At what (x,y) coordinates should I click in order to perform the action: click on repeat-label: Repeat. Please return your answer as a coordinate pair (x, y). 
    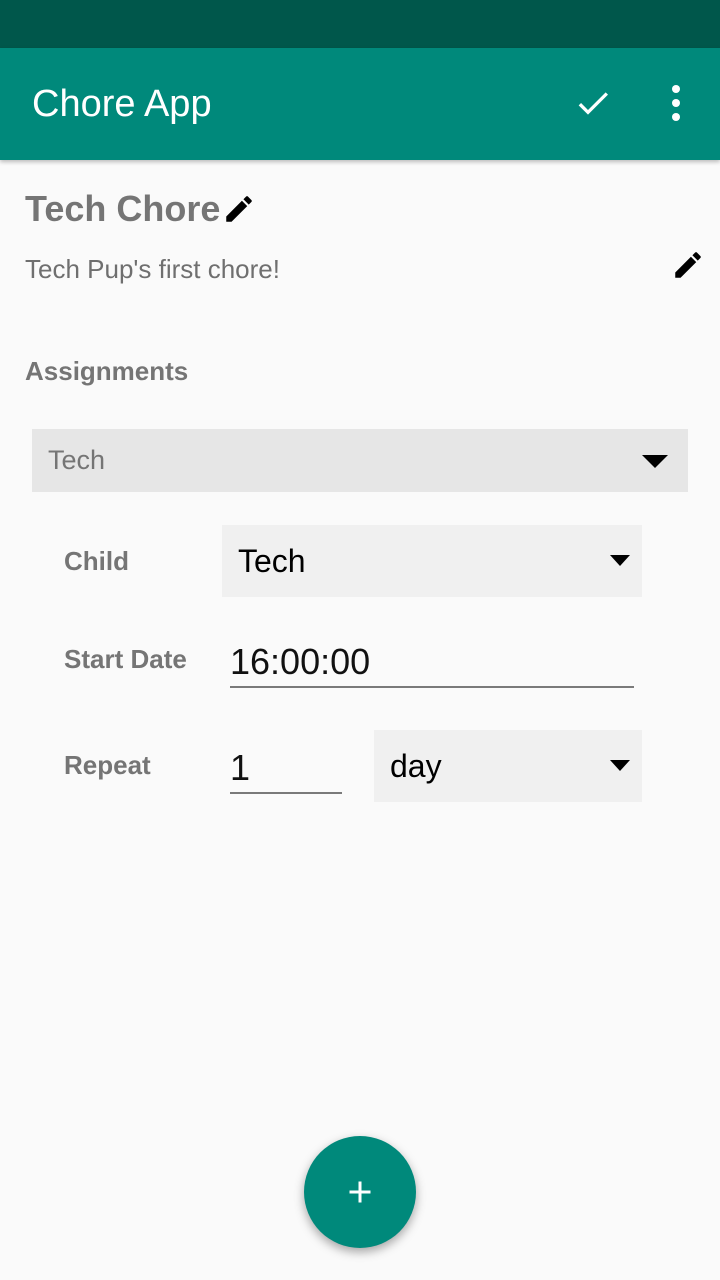
    Looking at the image, I should click on (107, 765).